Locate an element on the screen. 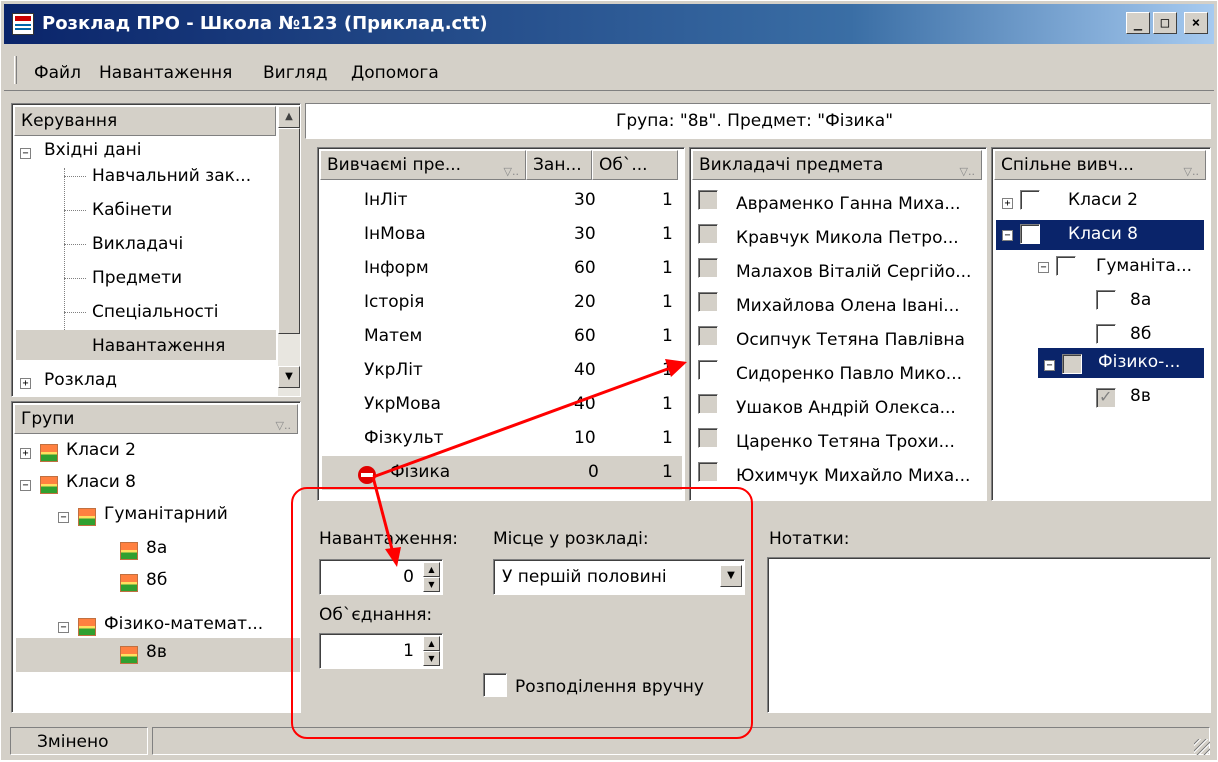 The width and height of the screenshot is (1218, 762). arrow-head-load is located at coordinates (393, 557).